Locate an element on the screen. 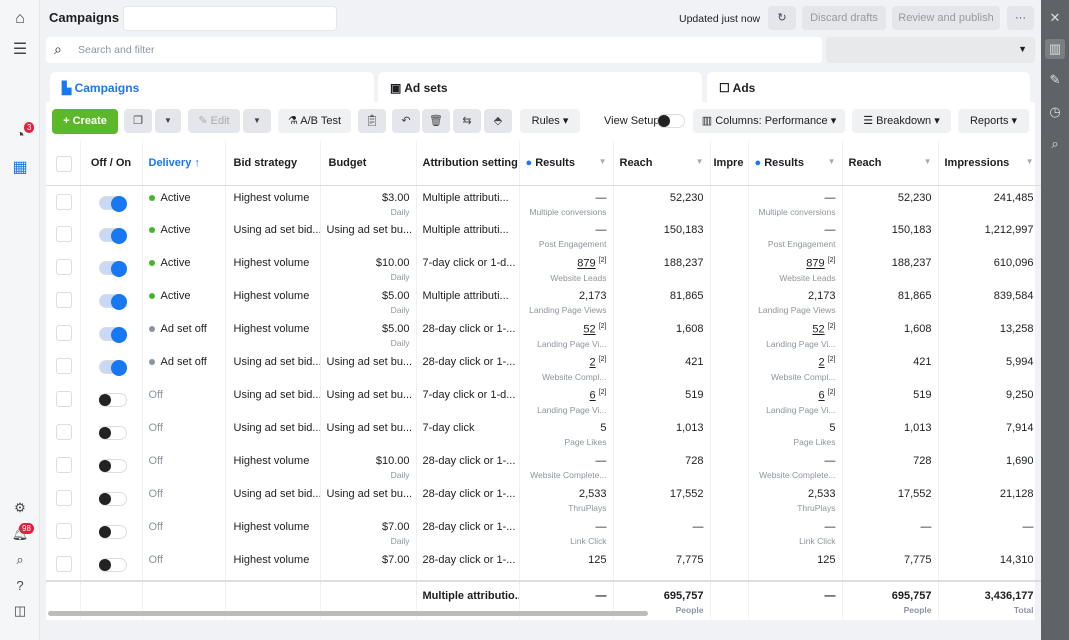 This screenshot has width=1069, height=640. select-all is located at coordinates (63, 163).